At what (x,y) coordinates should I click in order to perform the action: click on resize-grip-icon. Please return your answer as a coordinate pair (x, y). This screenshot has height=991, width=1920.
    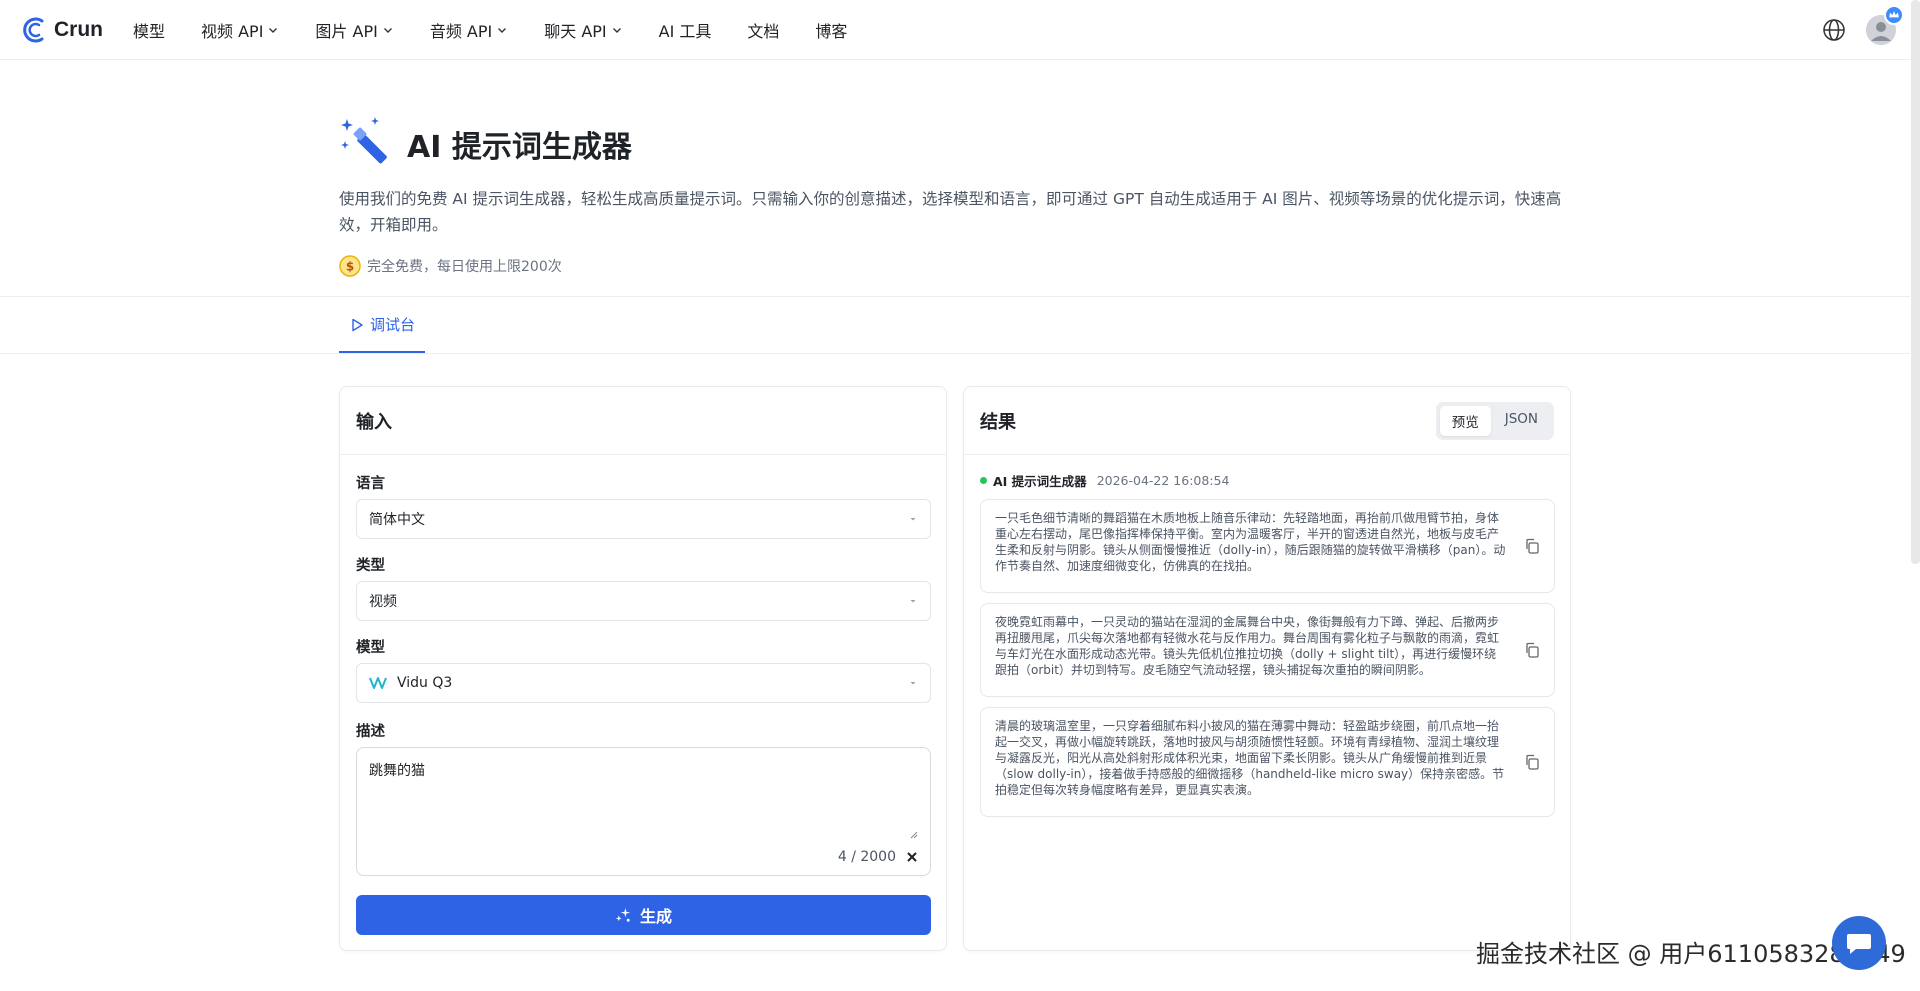
    Looking at the image, I should click on (914, 835).